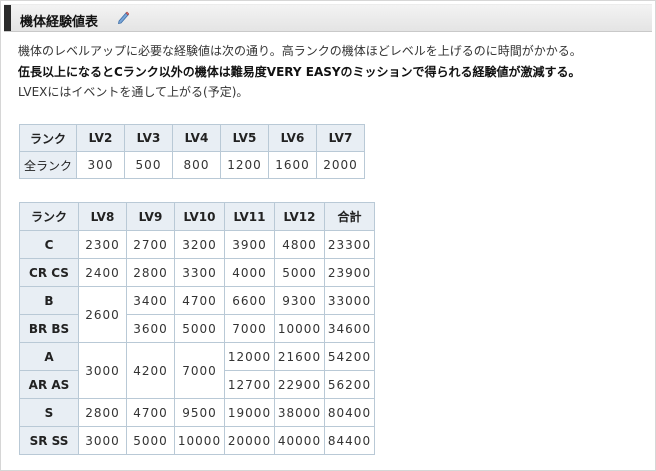 The image size is (656, 471). Describe the element at coordinates (299, 356) in the screenshot. I see `table-cell: 21600` at that location.